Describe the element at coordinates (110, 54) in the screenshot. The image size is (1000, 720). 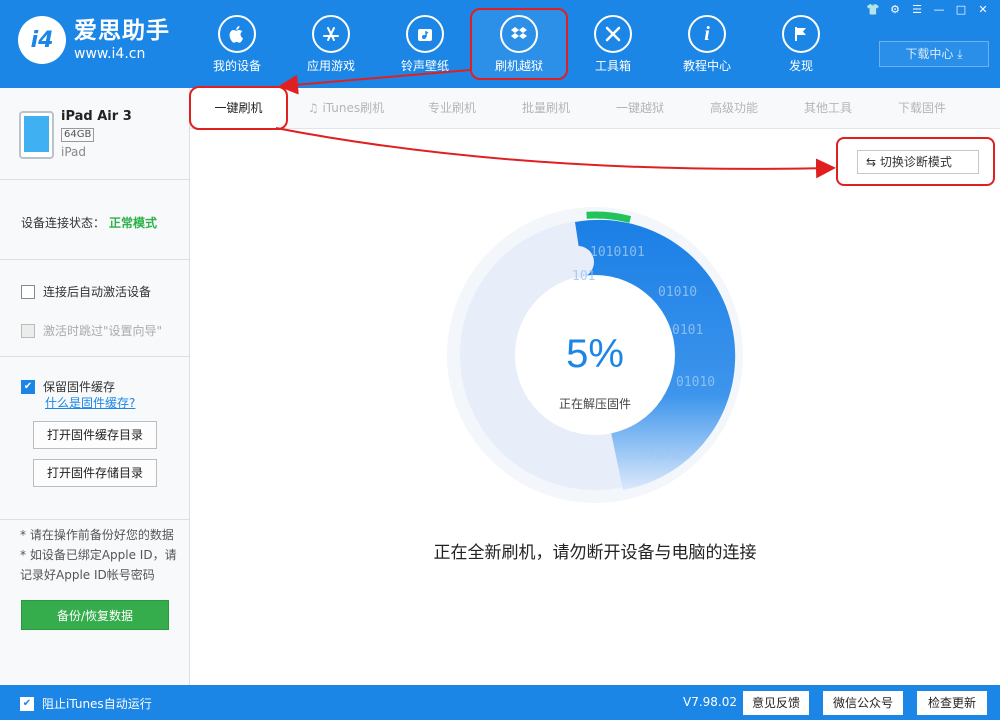
I see `app-url: www.i4.cn` at that location.